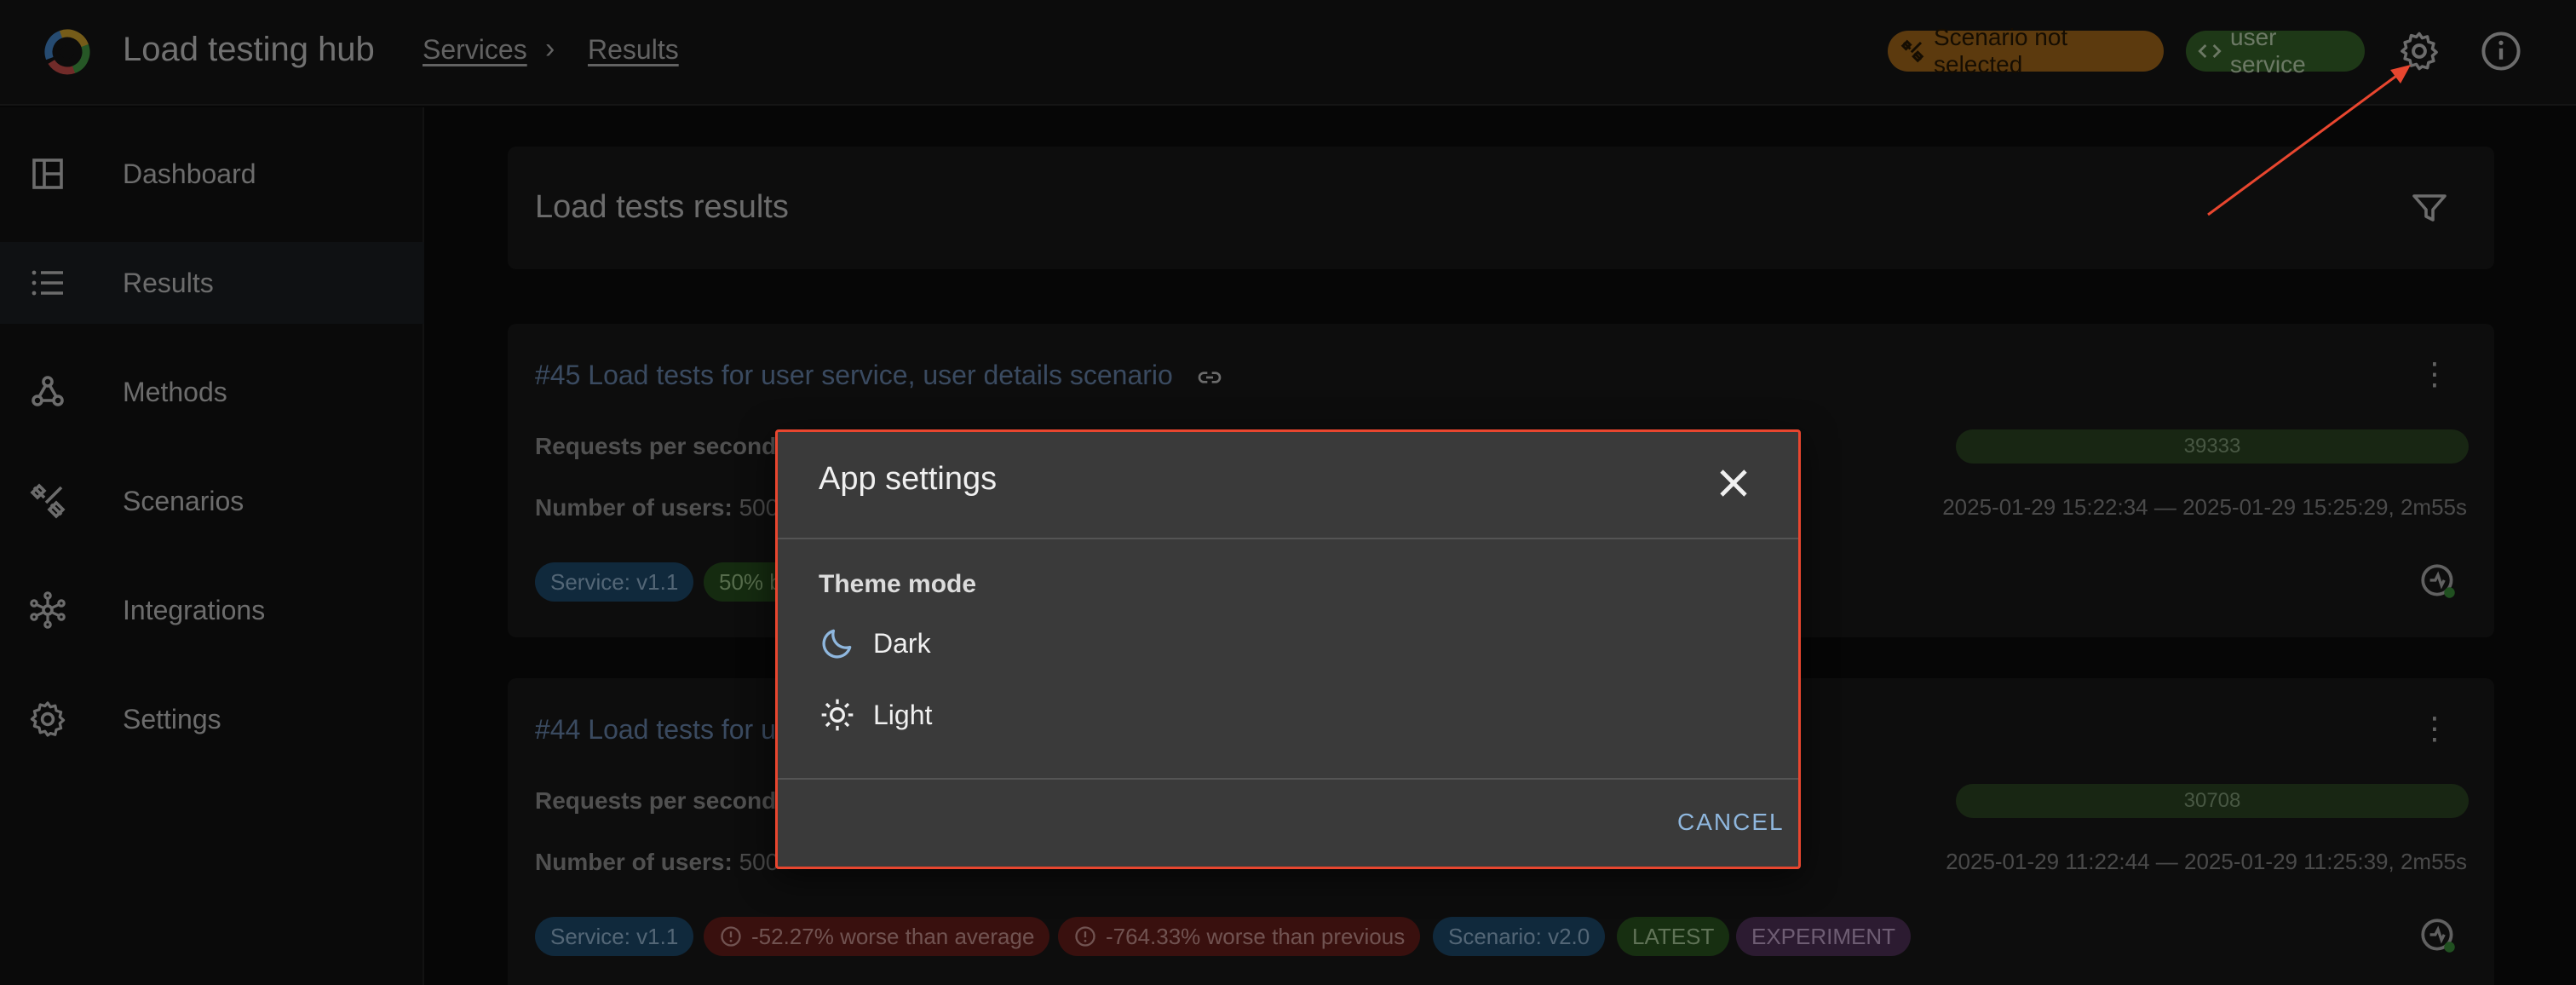 The height and width of the screenshot is (985, 2576). What do you see at coordinates (837, 644) in the screenshot?
I see `moon-icon` at bounding box center [837, 644].